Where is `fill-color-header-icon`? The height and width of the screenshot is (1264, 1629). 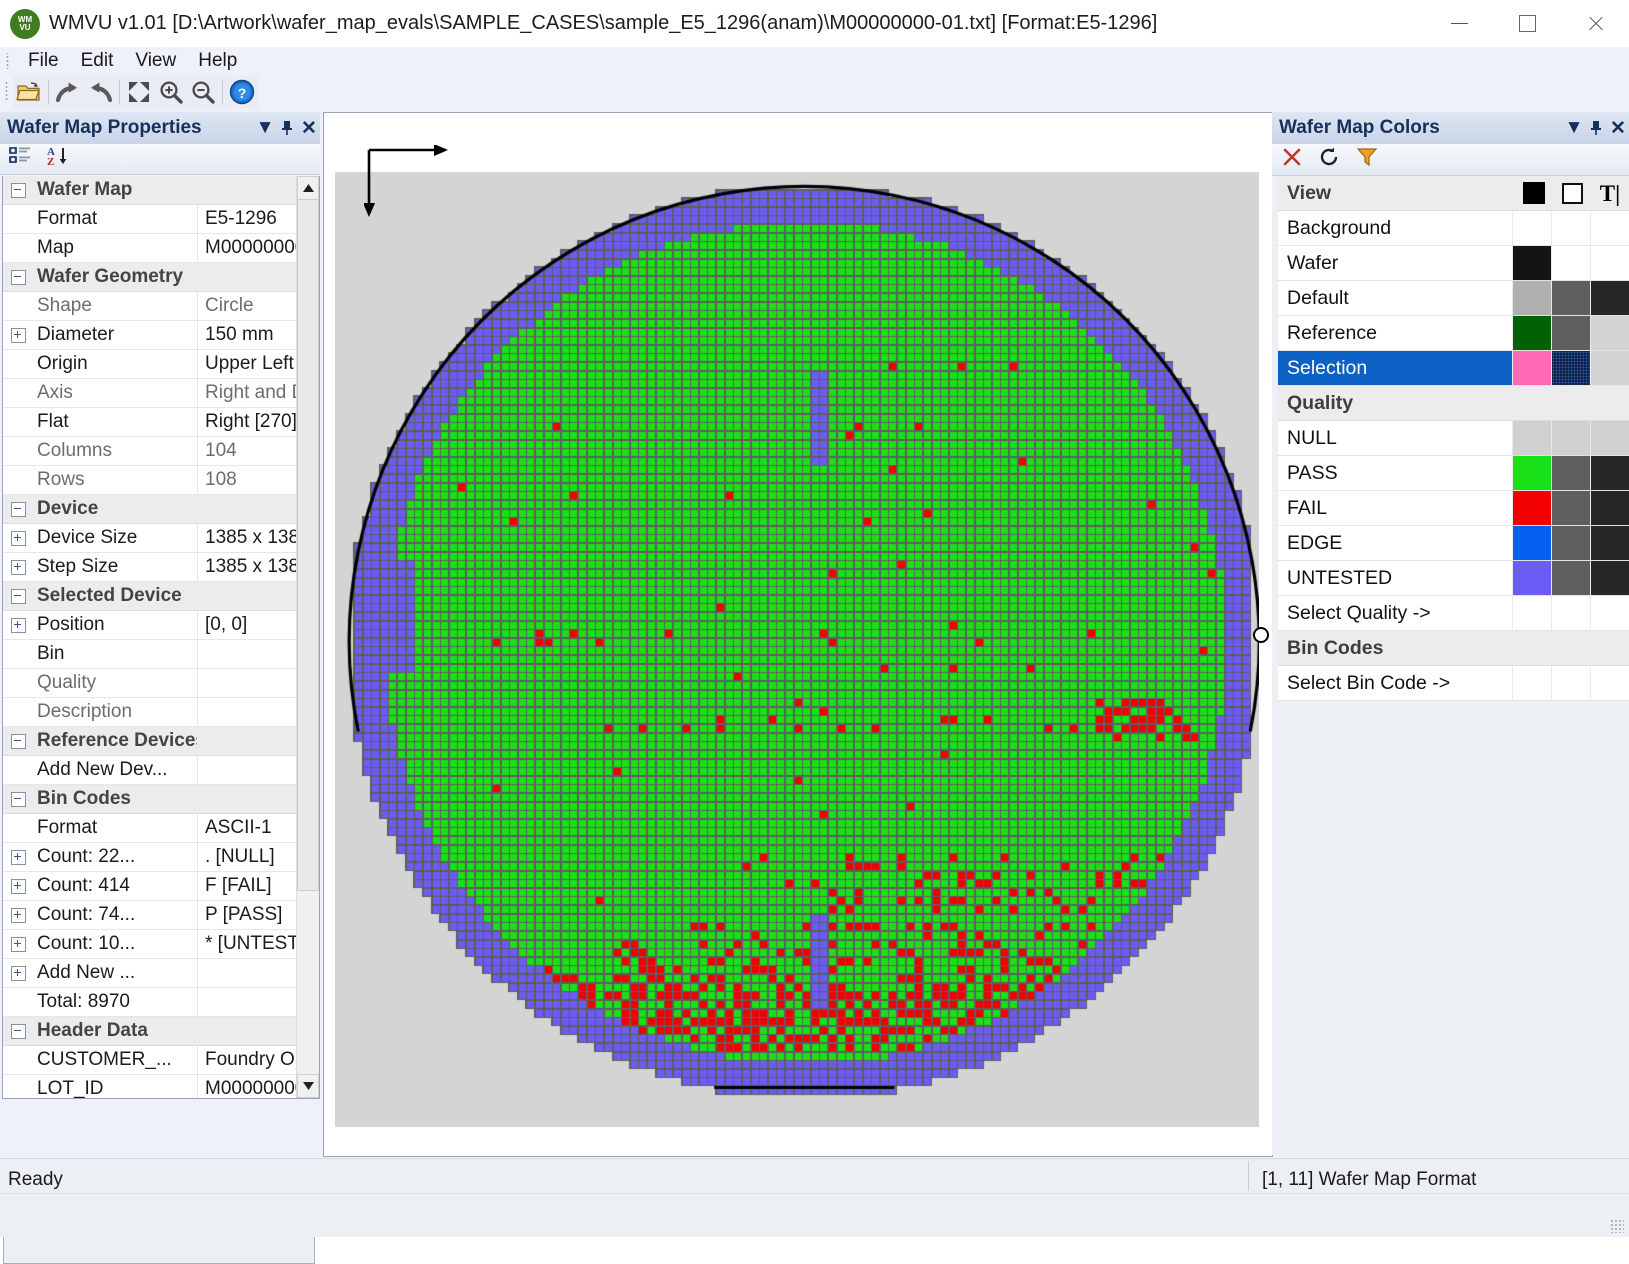
fill-color-header-icon is located at coordinates (1534, 193).